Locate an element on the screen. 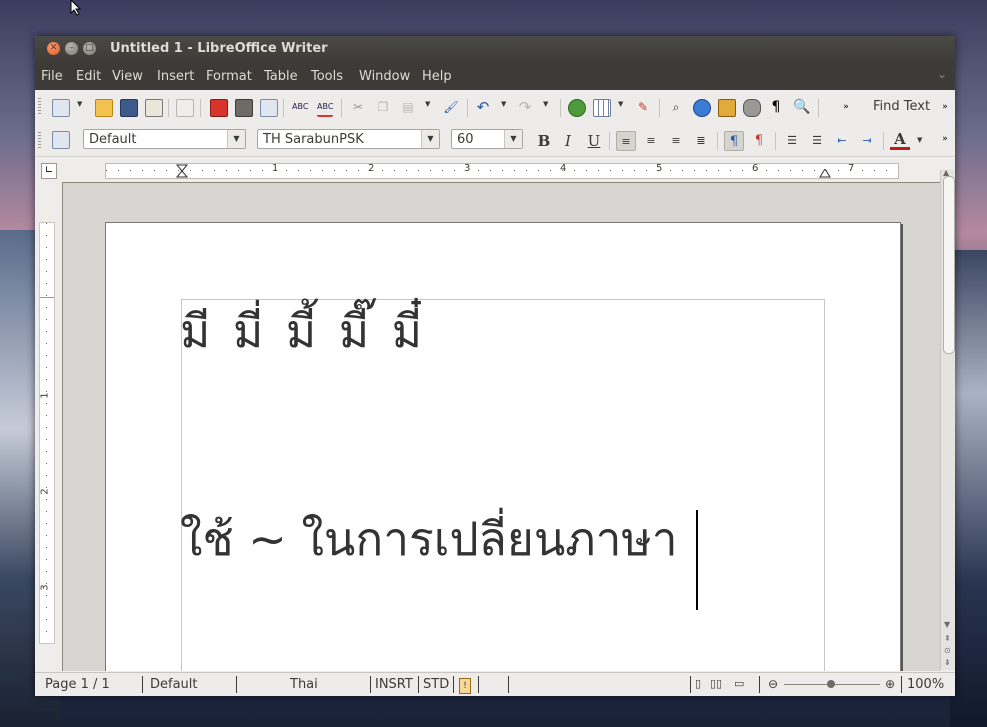  font-color-button: A is located at coordinates (900, 140).